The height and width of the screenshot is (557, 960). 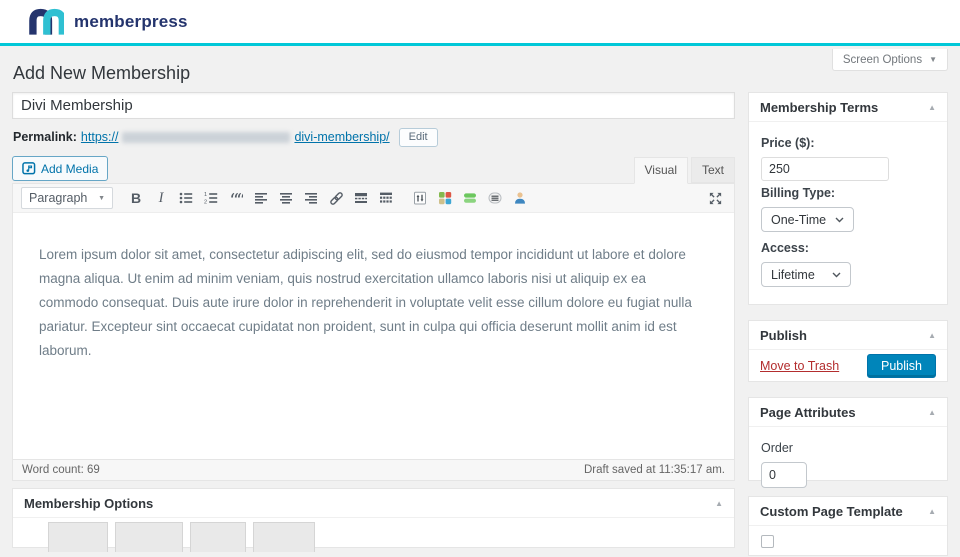 I want to click on insert-link-button, so click(x=336, y=198).